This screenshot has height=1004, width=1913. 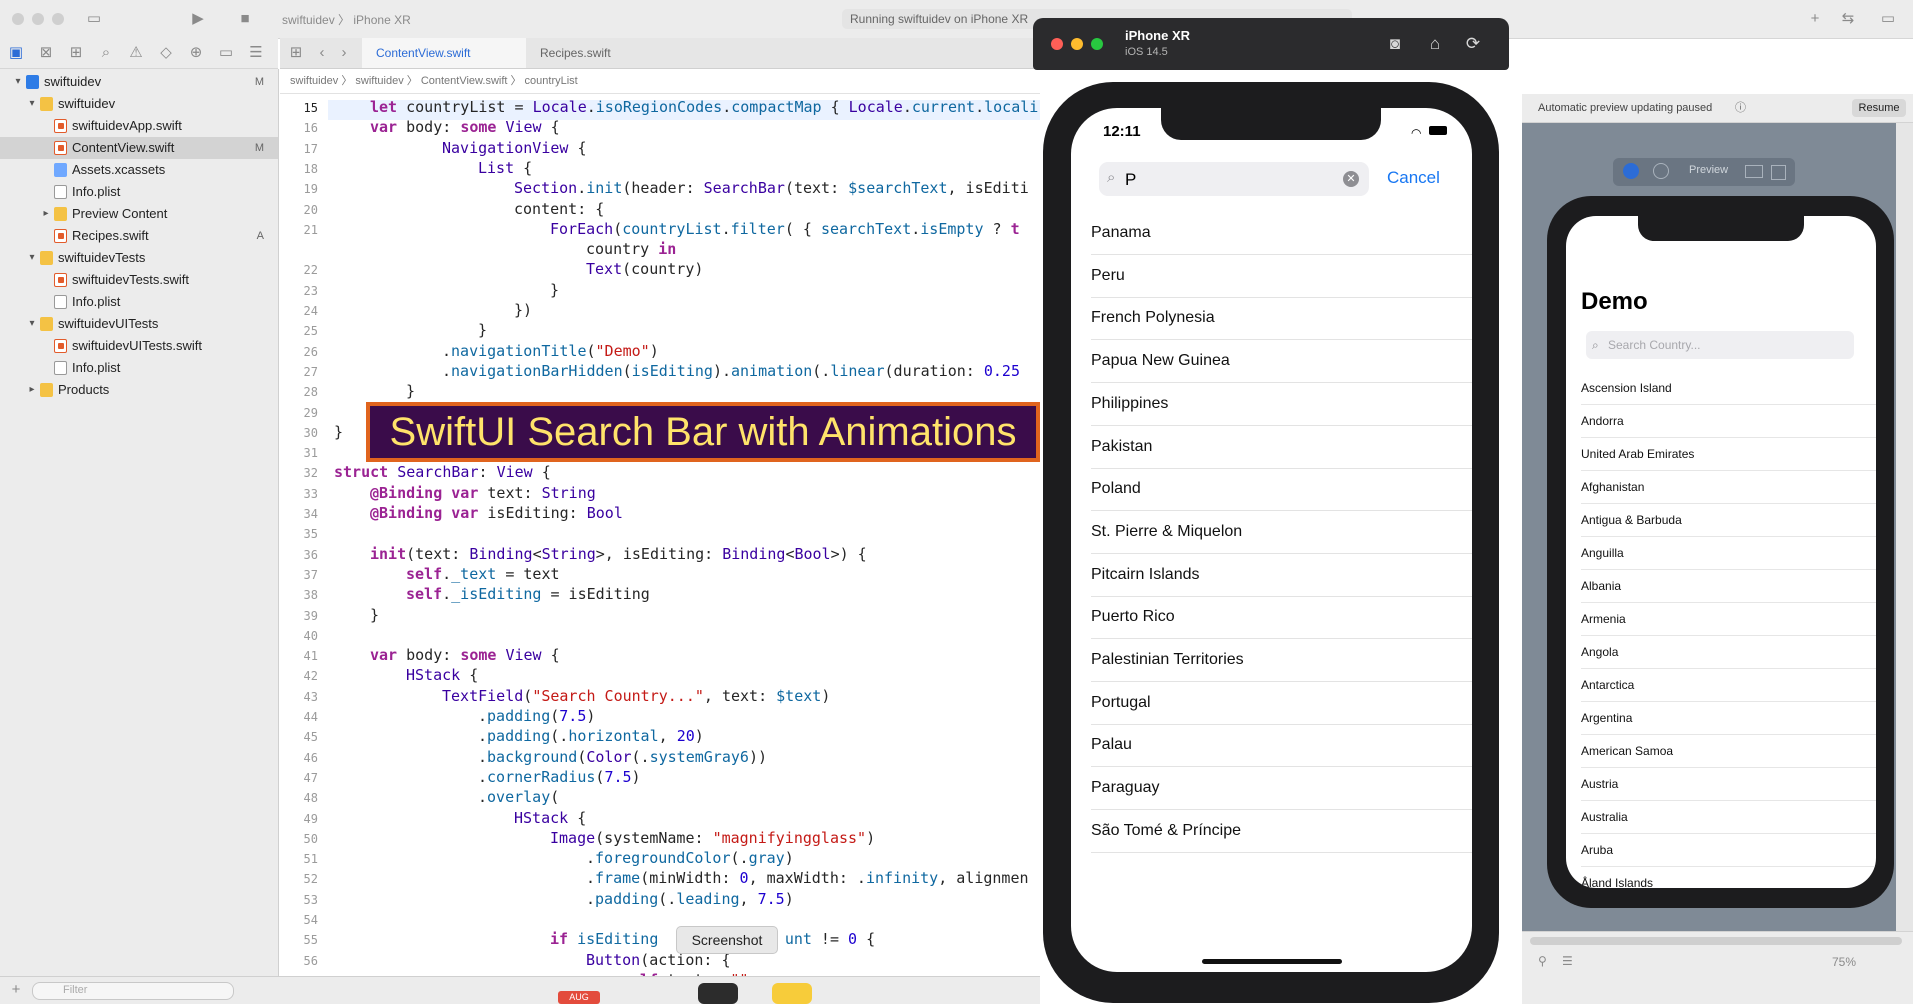 I want to click on report-navigator-icon: ☰, so click(x=256, y=53).